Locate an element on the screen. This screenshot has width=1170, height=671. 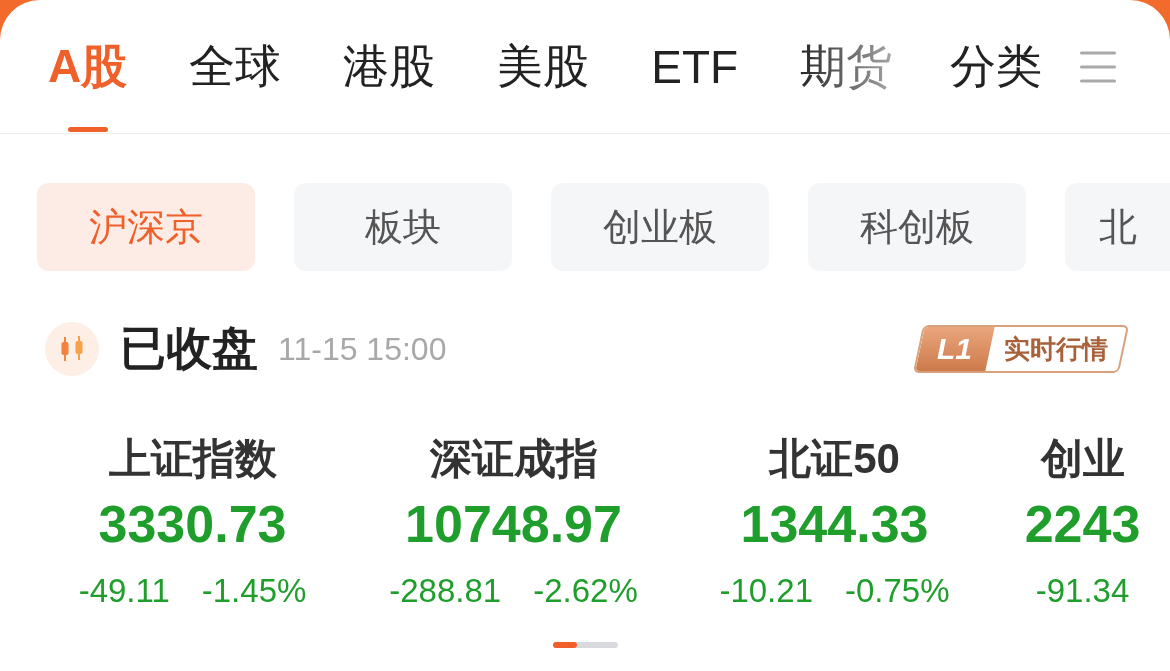
market-tab: 期货 is located at coordinates (846, 66).